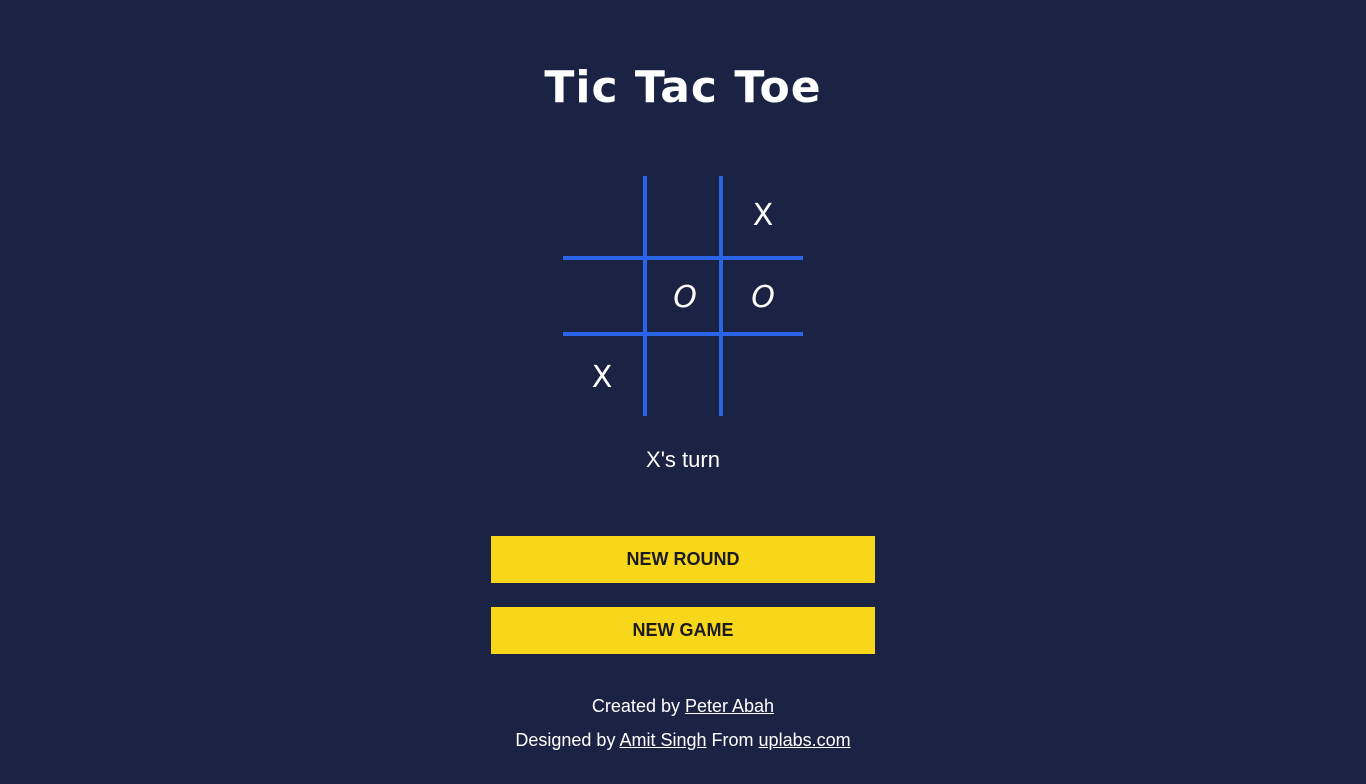  I want to click on from-text: From, so click(732, 740).